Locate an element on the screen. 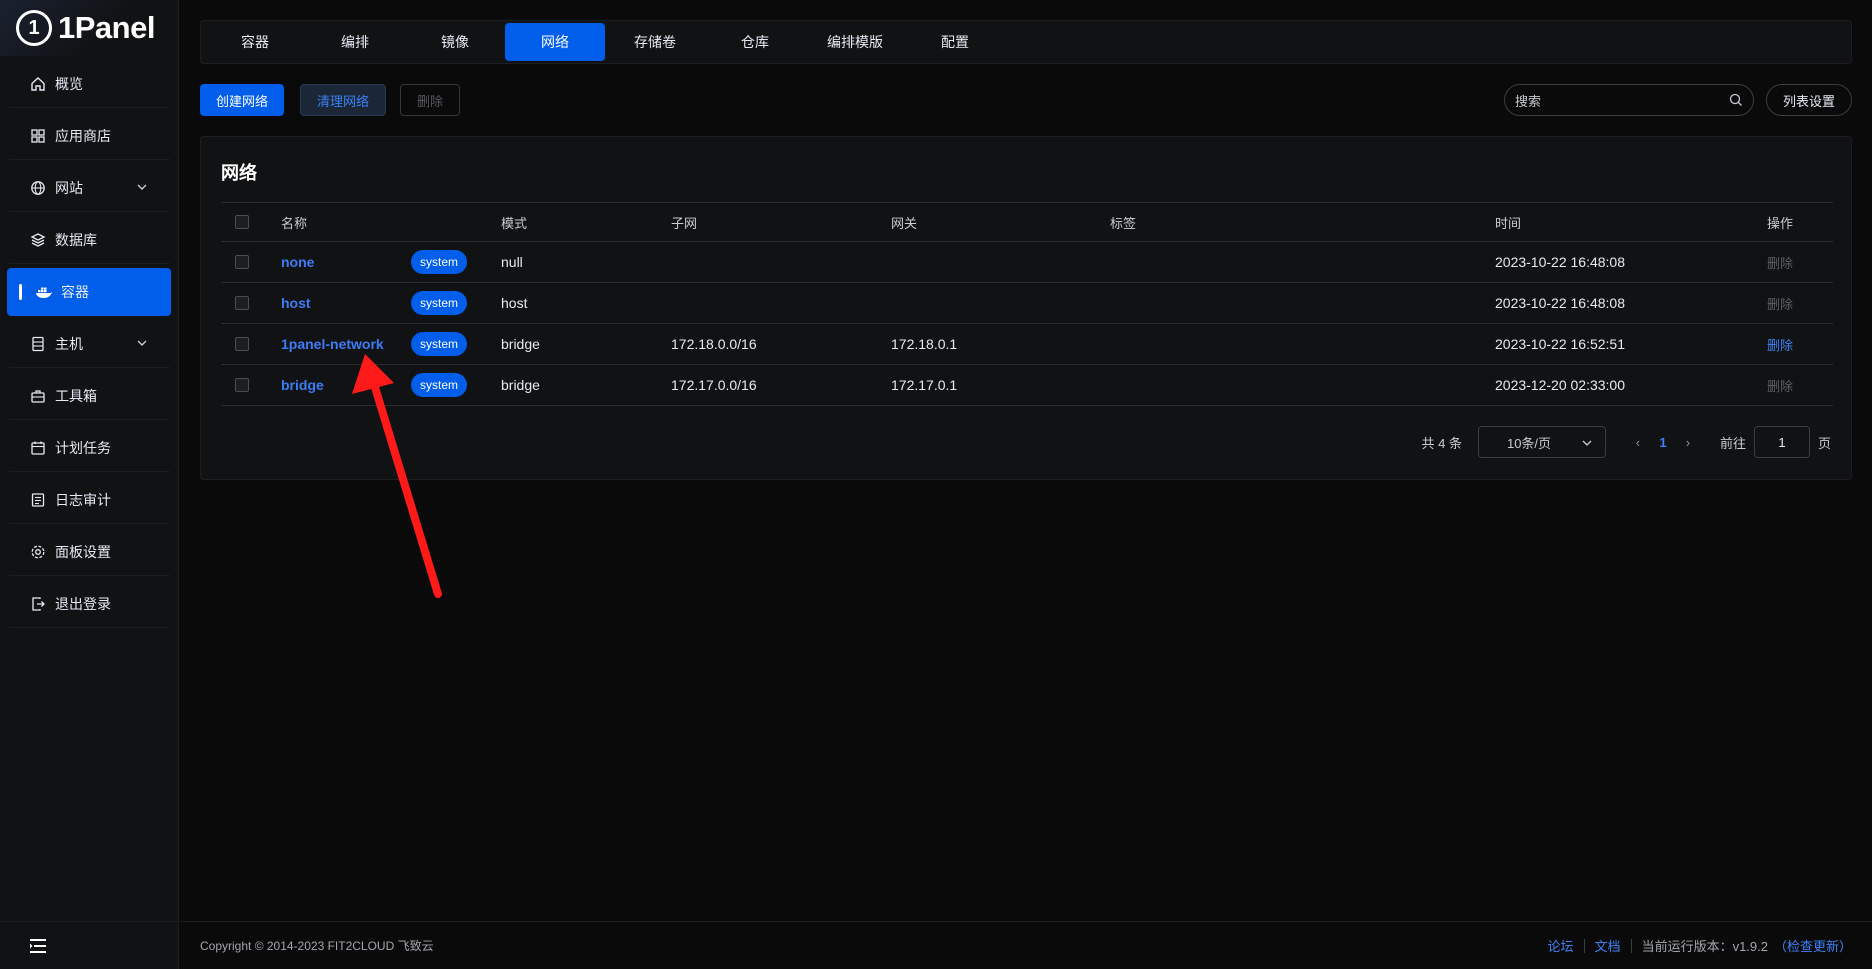 The width and height of the screenshot is (1872, 969). tab-compose: 编排 is located at coordinates (355, 42).